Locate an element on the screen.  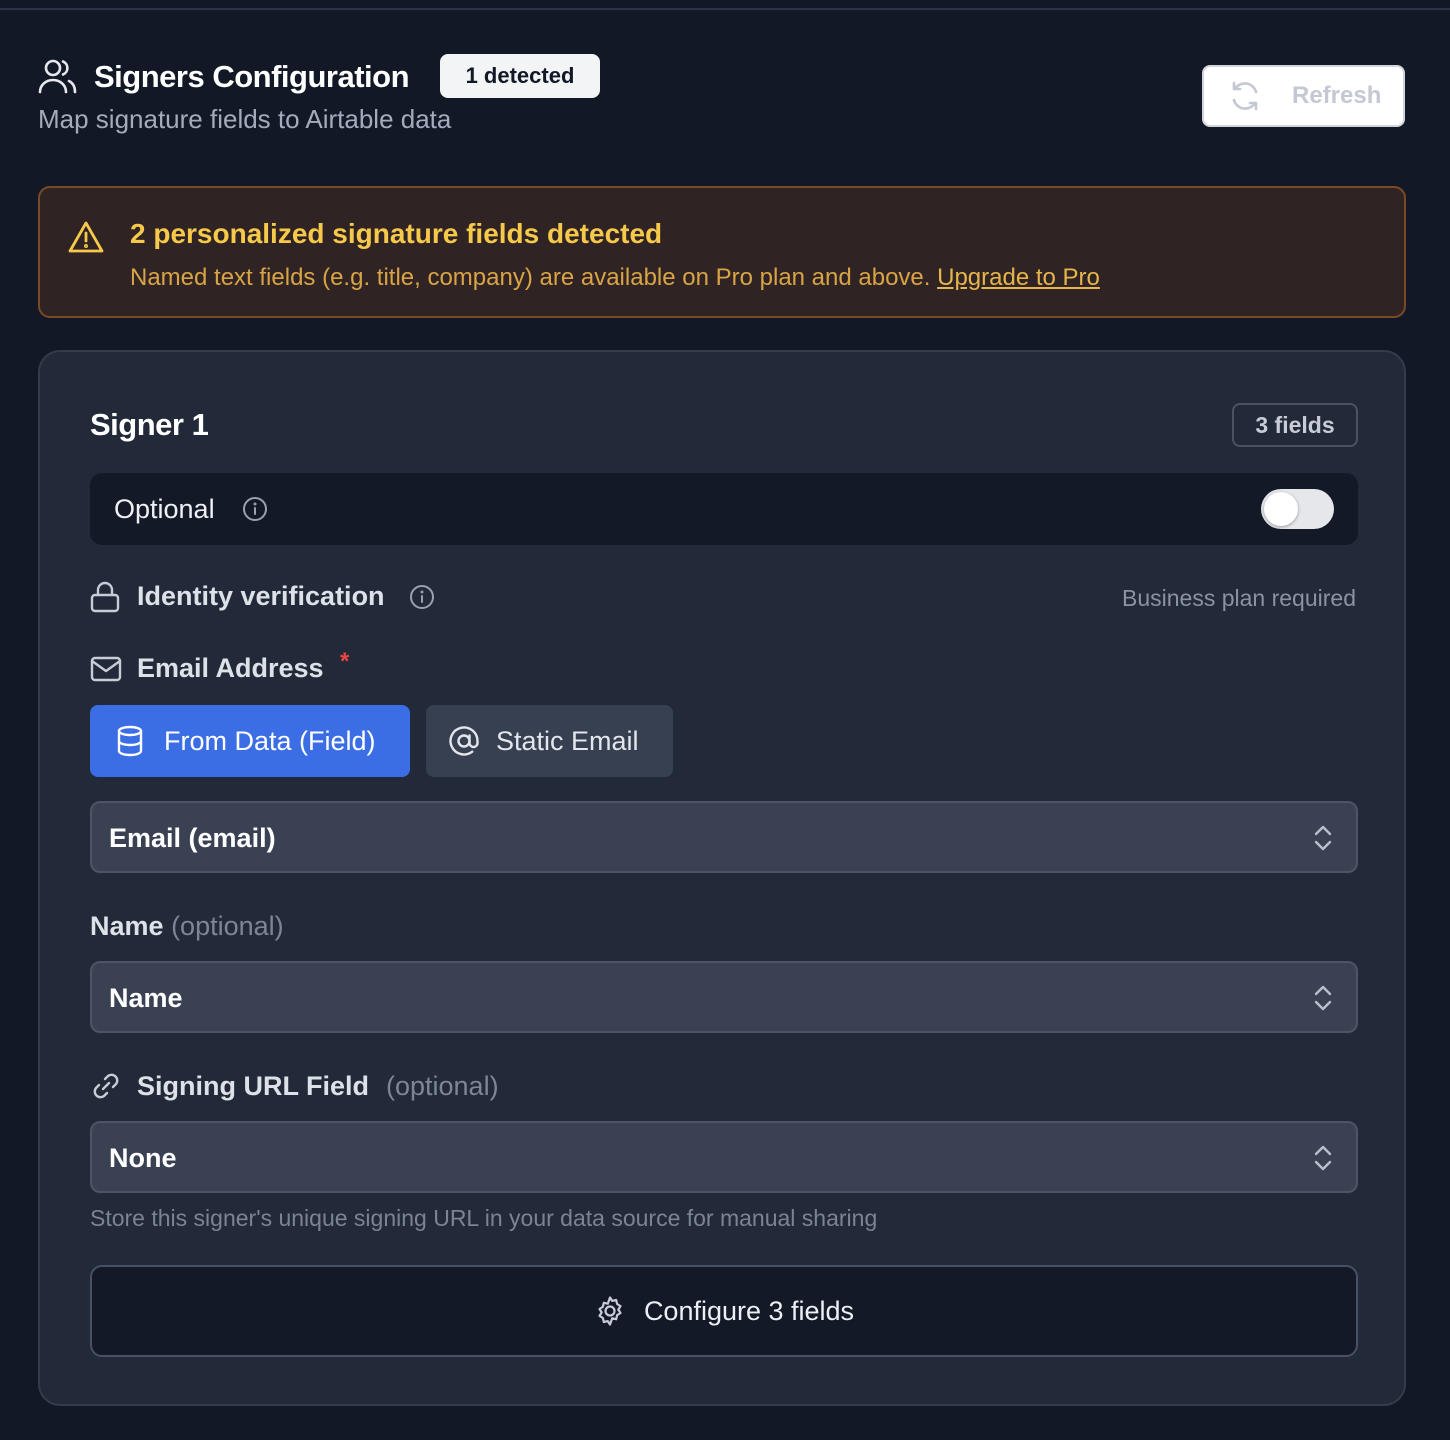
signing-url-select: None is located at coordinates (724, 1157).